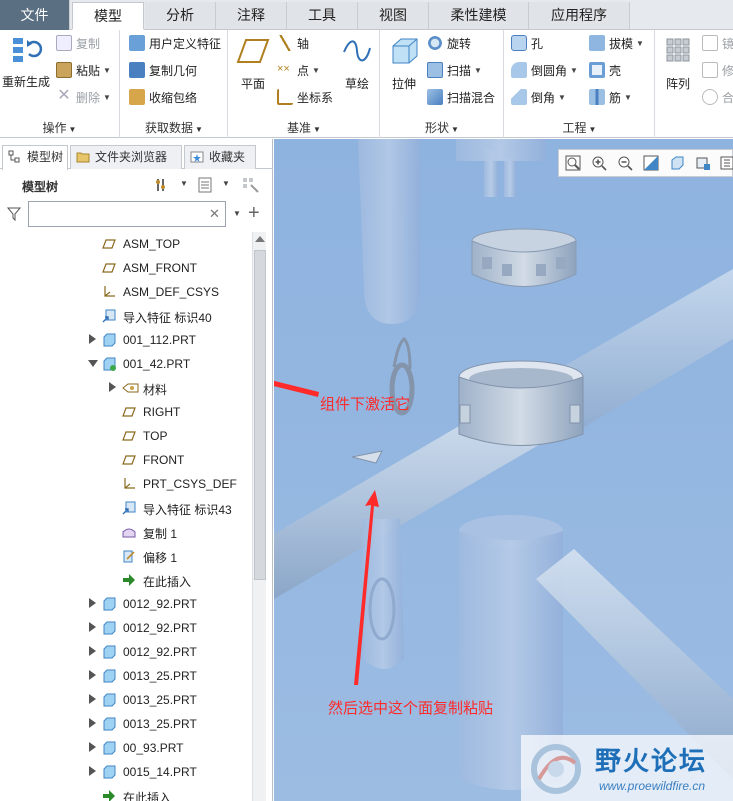 Image resolution: width=733 pixels, height=801 pixels. What do you see at coordinates (126, 157) in the screenshot?
I see `tab-folder-browser: 文件夹浏览器` at bounding box center [126, 157].